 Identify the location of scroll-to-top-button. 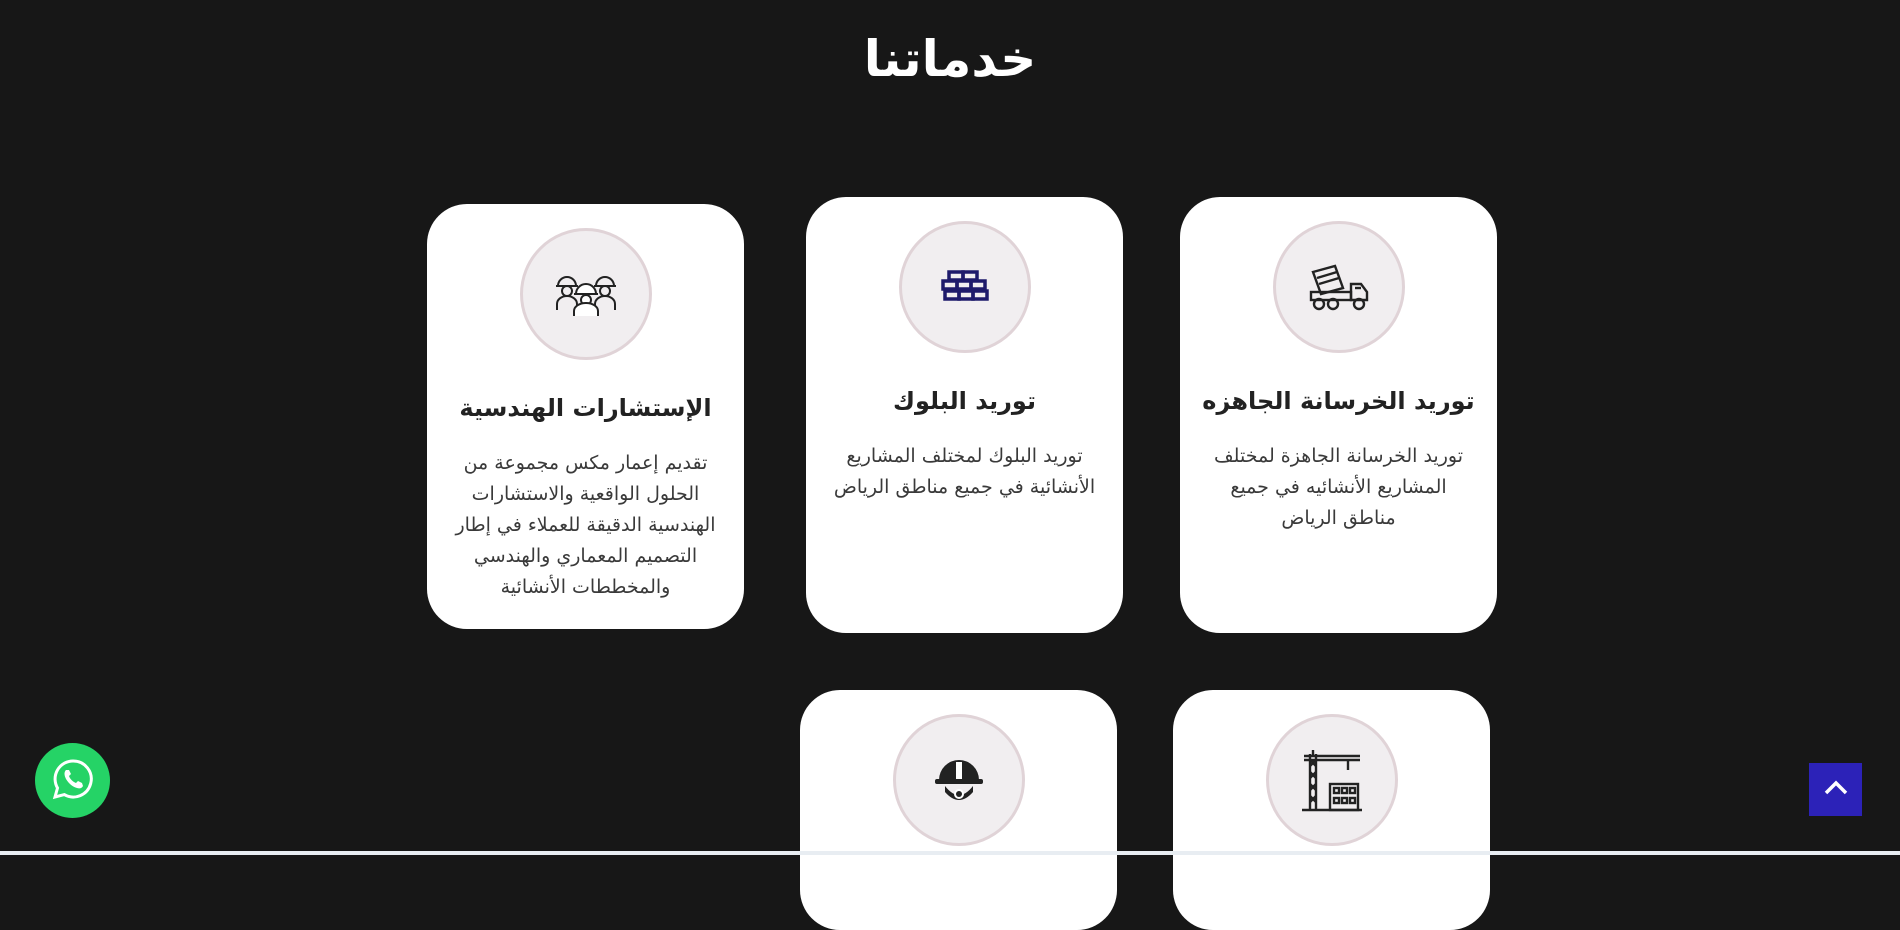
(1835, 789).